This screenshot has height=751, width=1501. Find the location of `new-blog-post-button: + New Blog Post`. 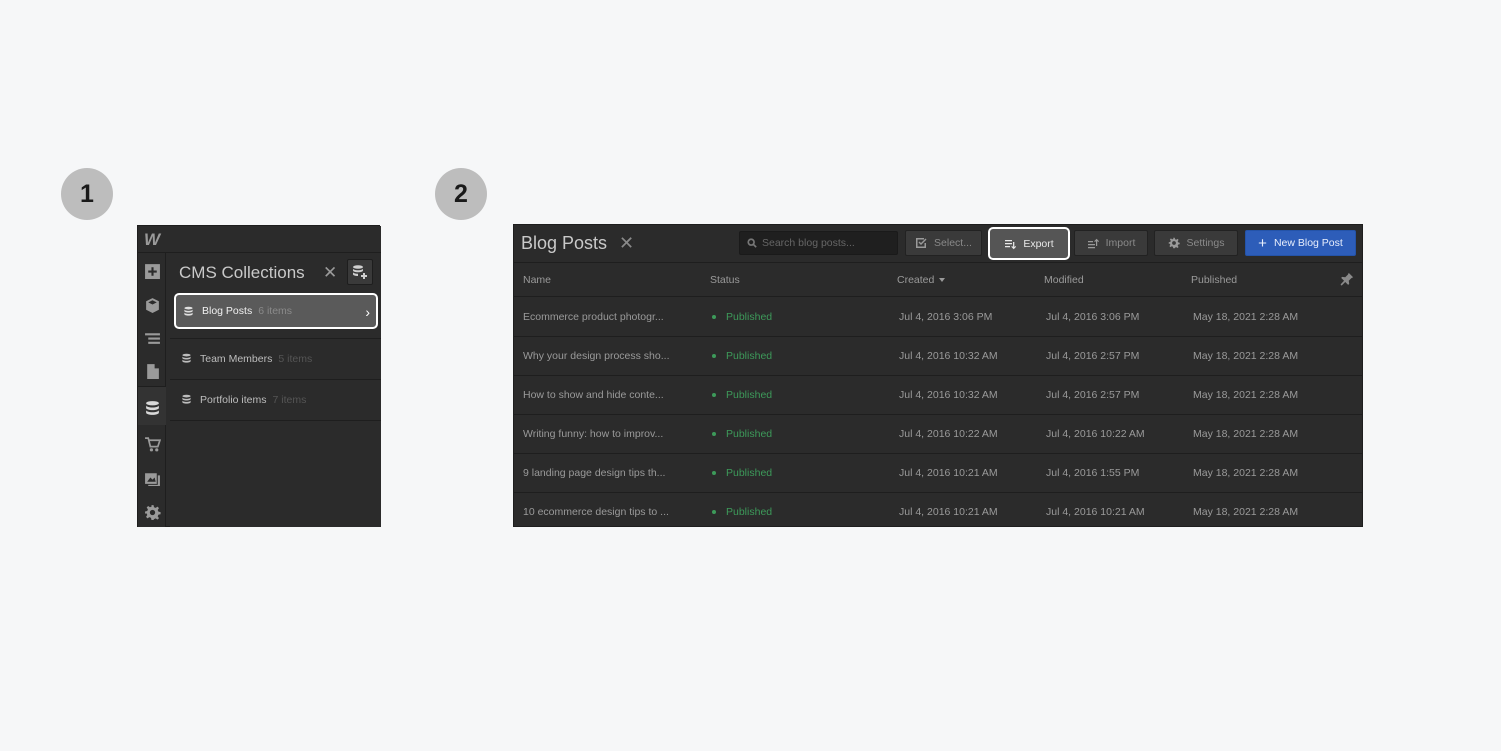

new-blog-post-button: + New Blog Post is located at coordinates (1300, 243).